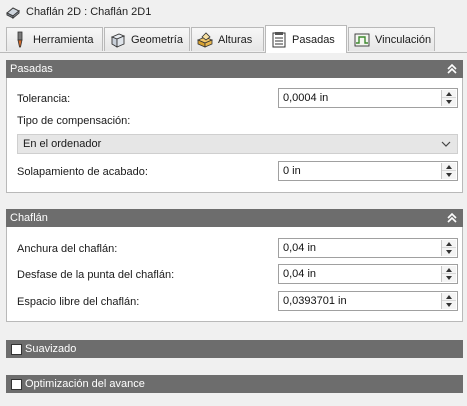 The image size is (467, 406). What do you see at coordinates (44, 99) in the screenshot?
I see `tolerancia-label: Tolerancia:` at bounding box center [44, 99].